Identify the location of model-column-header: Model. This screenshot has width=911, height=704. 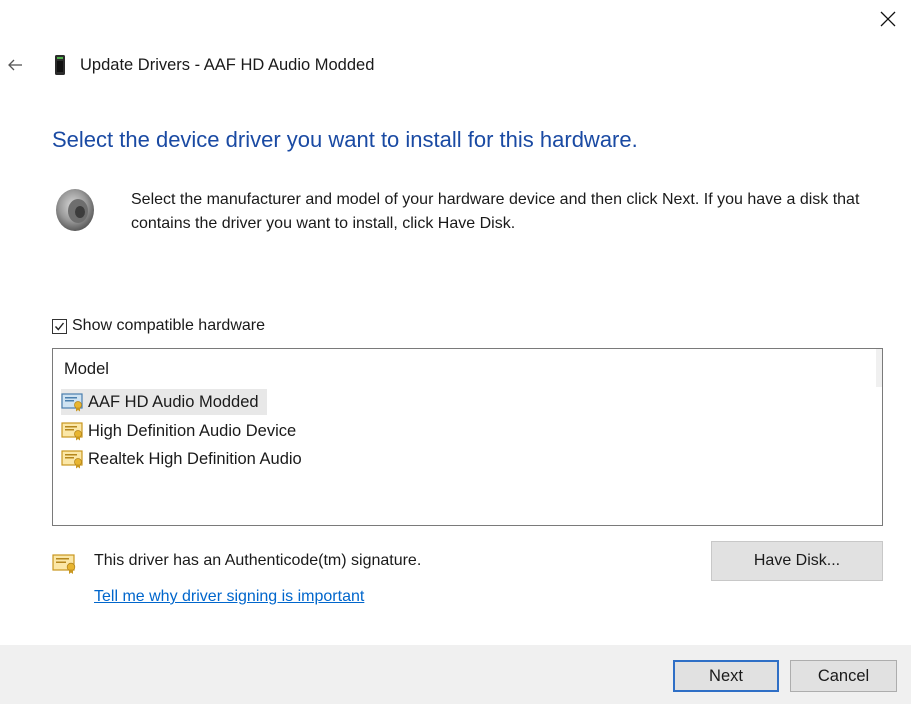
(86, 369).